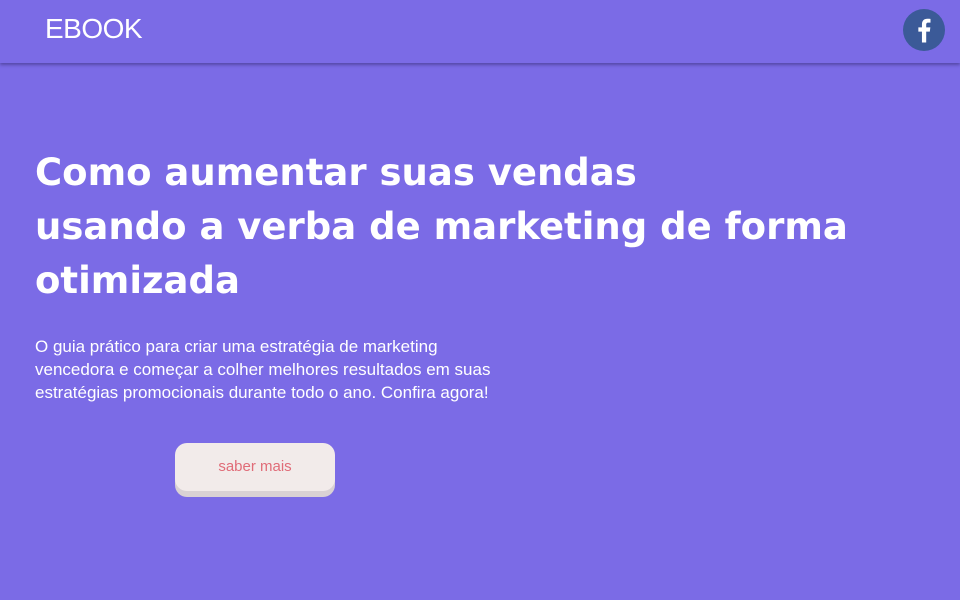 The image size is (960, 600). Describe the element at coordinates (480, 31) in the screenshot. I see `top-navbar: EBOOK` at that location.